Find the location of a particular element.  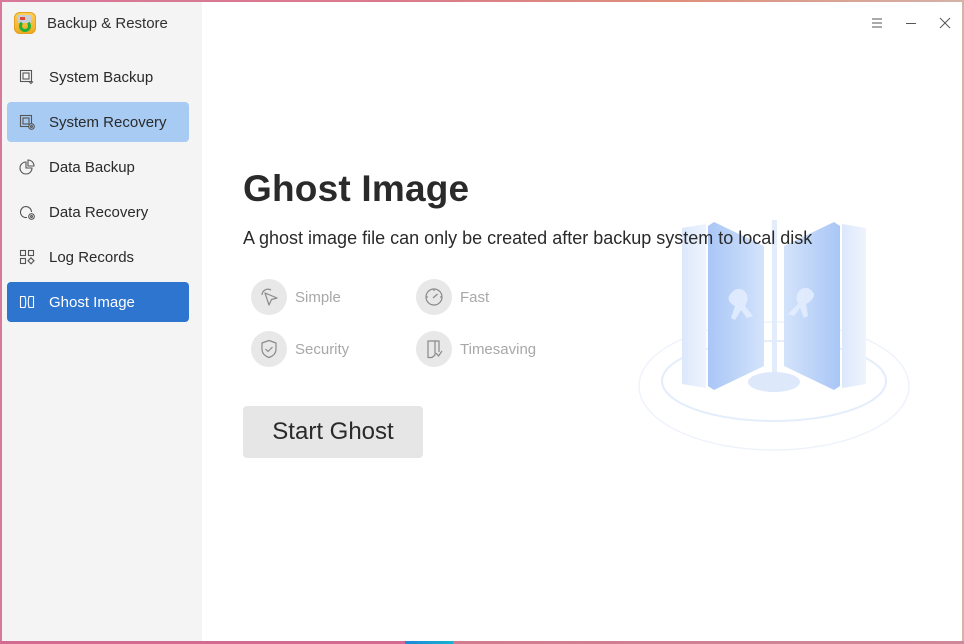

cursor-pointer-icon is located at coordinates (269, 297).